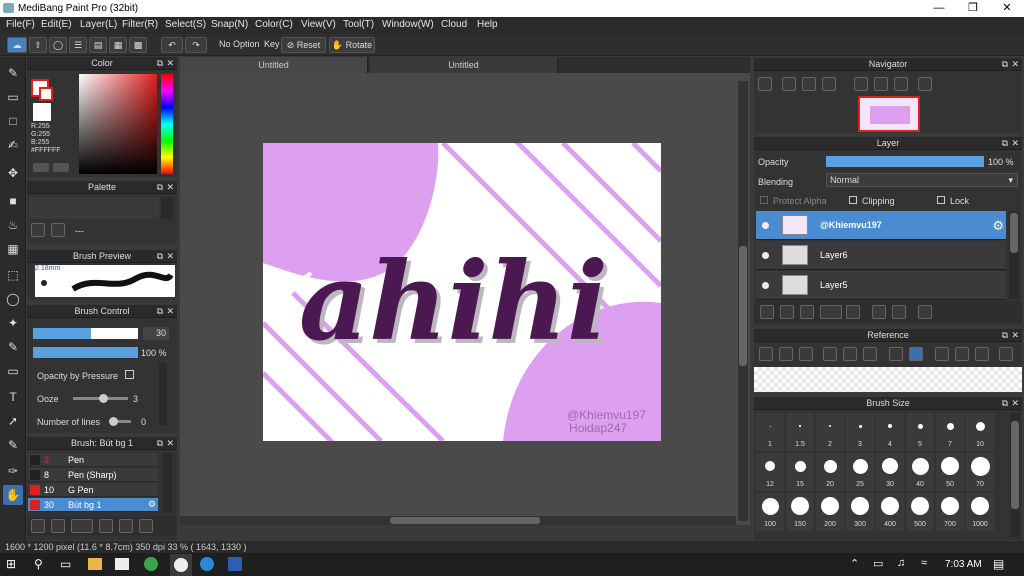 The height and width of the screenshot is (576, 1024). I want to click on clock: 7:03 AM, so click(963, 564).